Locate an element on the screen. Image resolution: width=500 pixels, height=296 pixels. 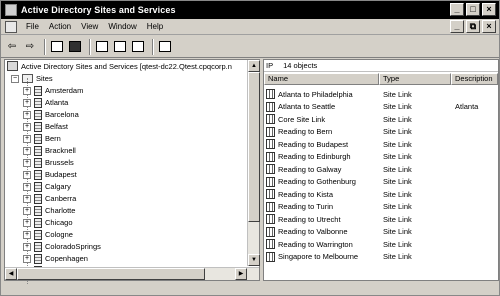
tree-item-site: + Barcelona is located at coordinates (51, 114).